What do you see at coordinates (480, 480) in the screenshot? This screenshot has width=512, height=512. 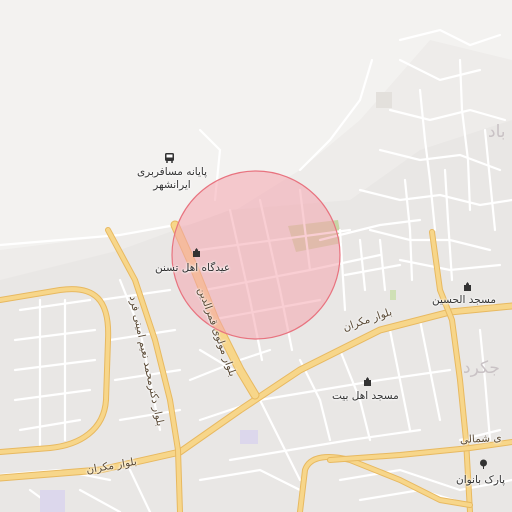 I see `park-banovan-label: پارک بانوان` at bounding box center [480, 480].